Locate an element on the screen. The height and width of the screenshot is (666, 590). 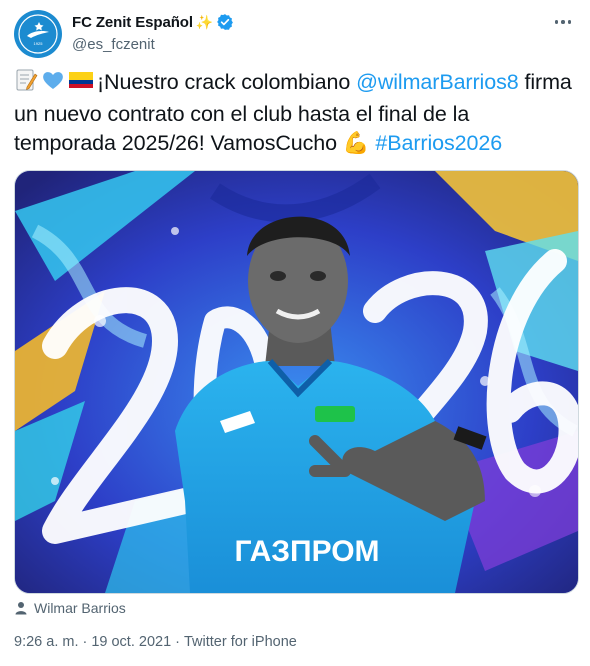
more-options-button is located at coordinates (563, 22).